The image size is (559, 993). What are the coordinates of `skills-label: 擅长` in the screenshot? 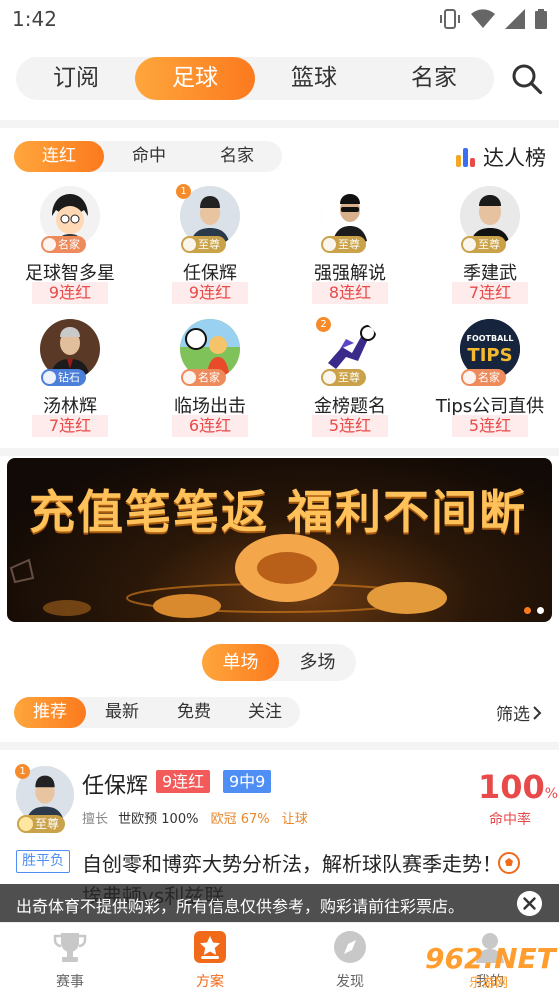 It's located at (95, 819).